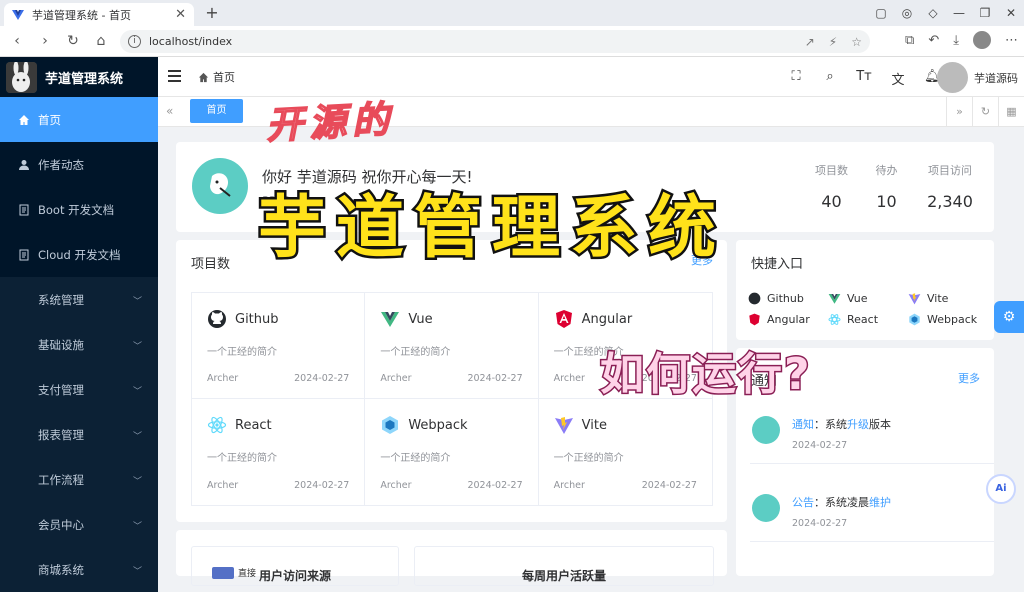 The image size is (1024, 592). Describe the element at coordinates (99, 14) in the screenshot. I see `browser-tab: 芋道管理系统 - 首页 ✕` at that location.